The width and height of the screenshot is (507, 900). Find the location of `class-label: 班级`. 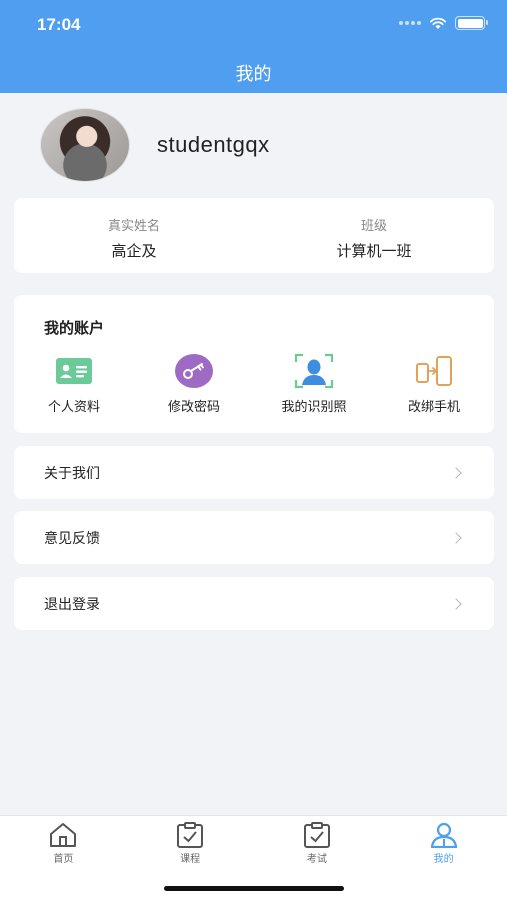

class-label: 班级 is located at coordinates (373, 226).